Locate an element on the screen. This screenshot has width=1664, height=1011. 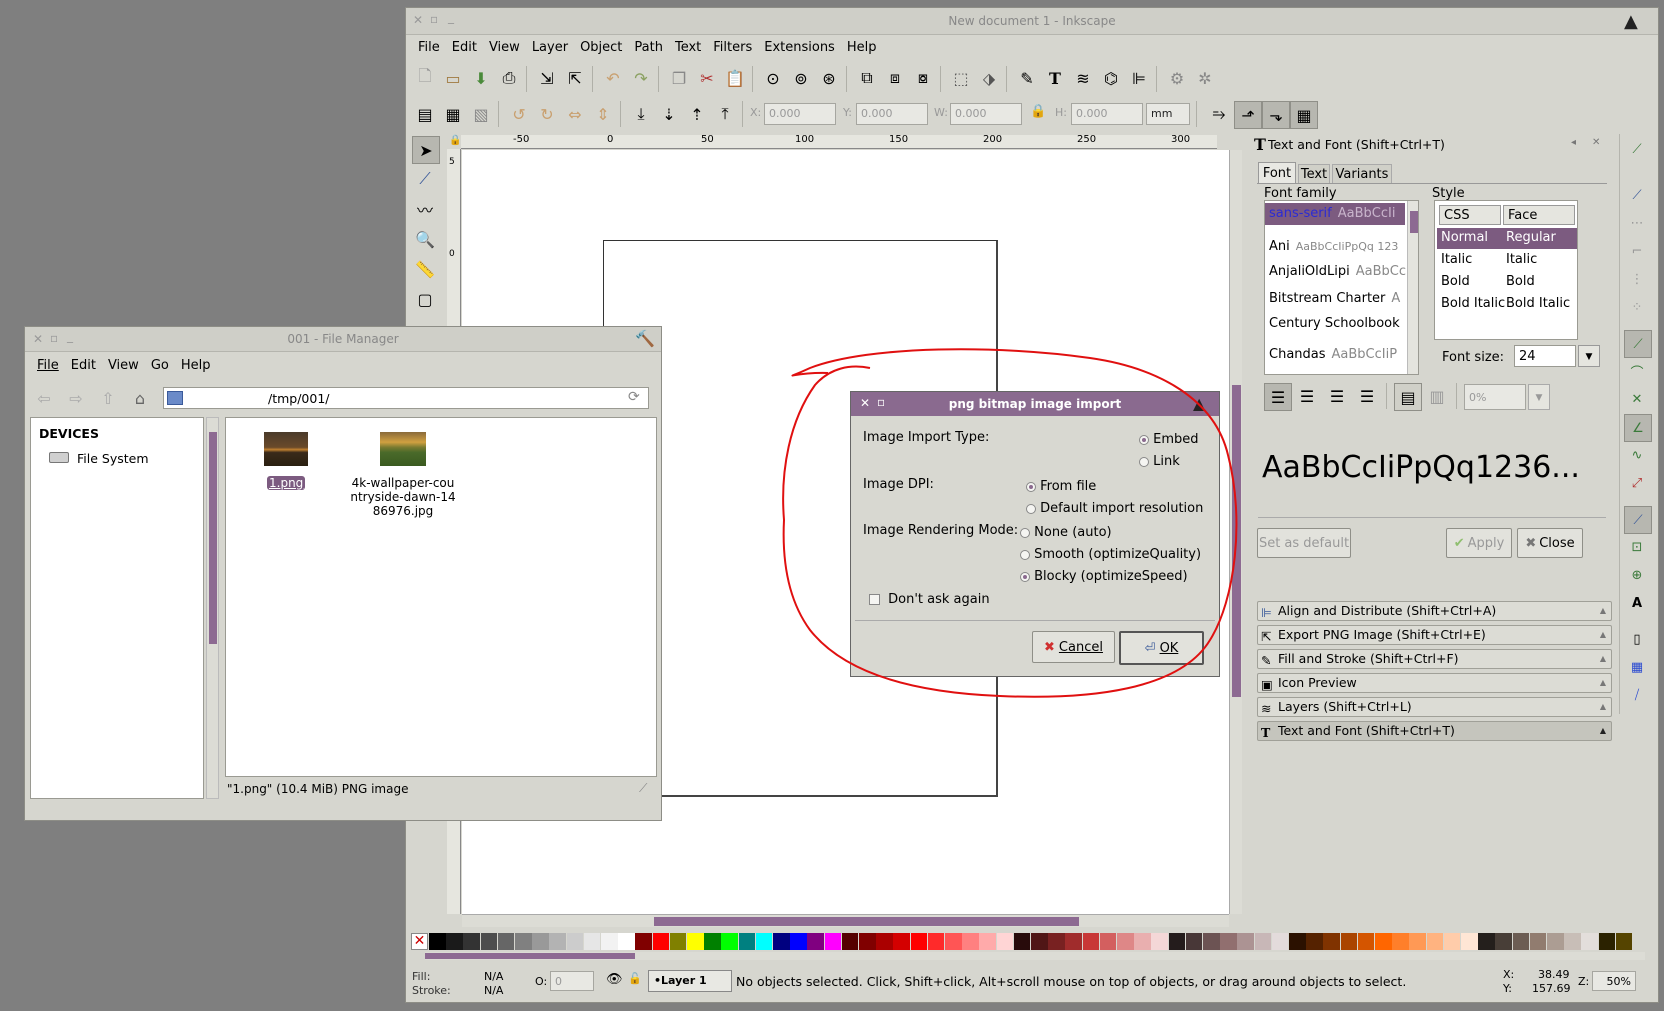
red-circle-stroke is located at coordinates (1010, 523).